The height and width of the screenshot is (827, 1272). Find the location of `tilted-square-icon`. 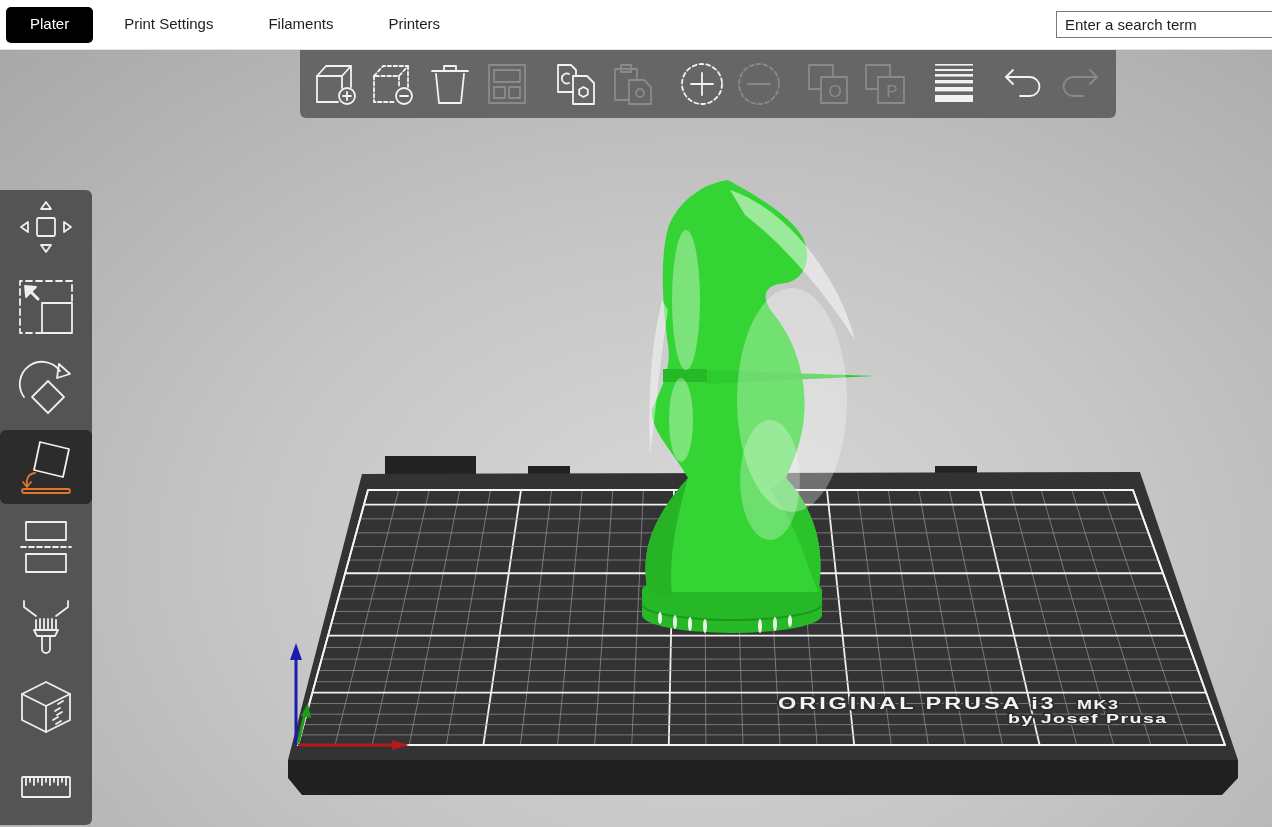

tilted-square-icon is located at coordinates (46, 467).